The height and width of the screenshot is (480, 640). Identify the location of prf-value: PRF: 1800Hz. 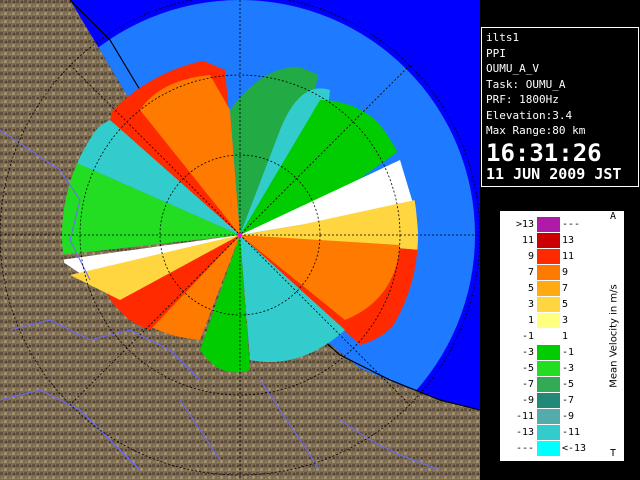
(522, 99).